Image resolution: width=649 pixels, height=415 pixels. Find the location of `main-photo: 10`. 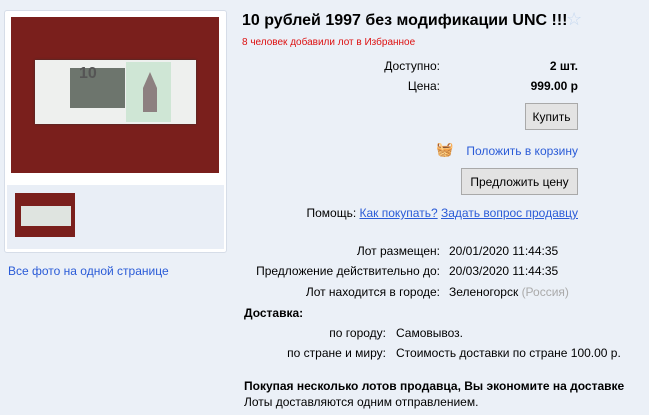

main-photo: 10 is located at coordinates (115, 95).